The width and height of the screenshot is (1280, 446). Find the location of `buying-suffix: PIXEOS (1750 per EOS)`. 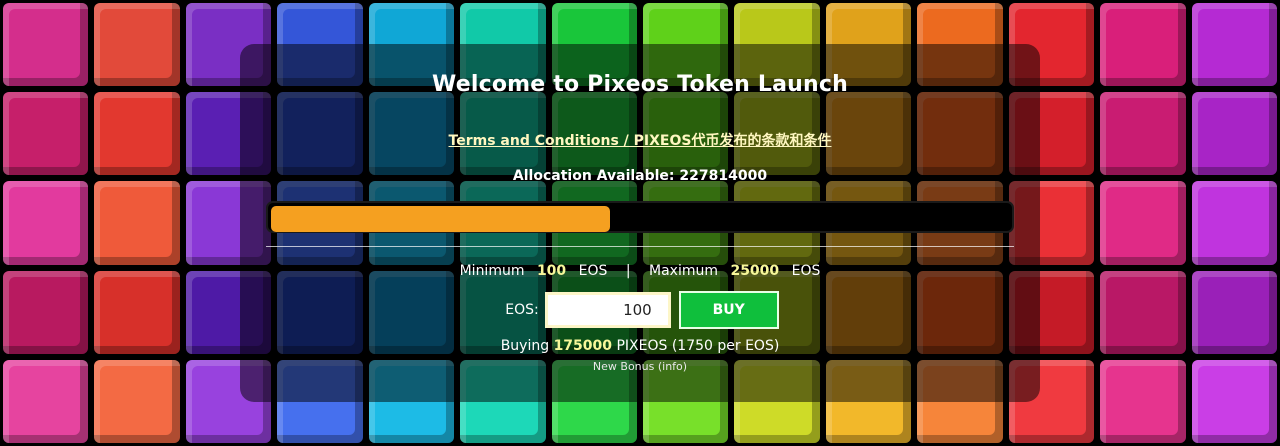

buying-suffix: PIXEOS (1750 per EOS) is located at coordinates (698, 346).